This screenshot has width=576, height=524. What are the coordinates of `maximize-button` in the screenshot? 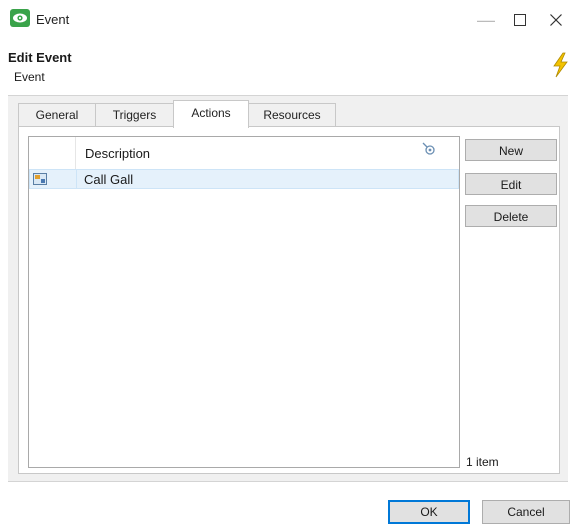 It's located at (520, 20).